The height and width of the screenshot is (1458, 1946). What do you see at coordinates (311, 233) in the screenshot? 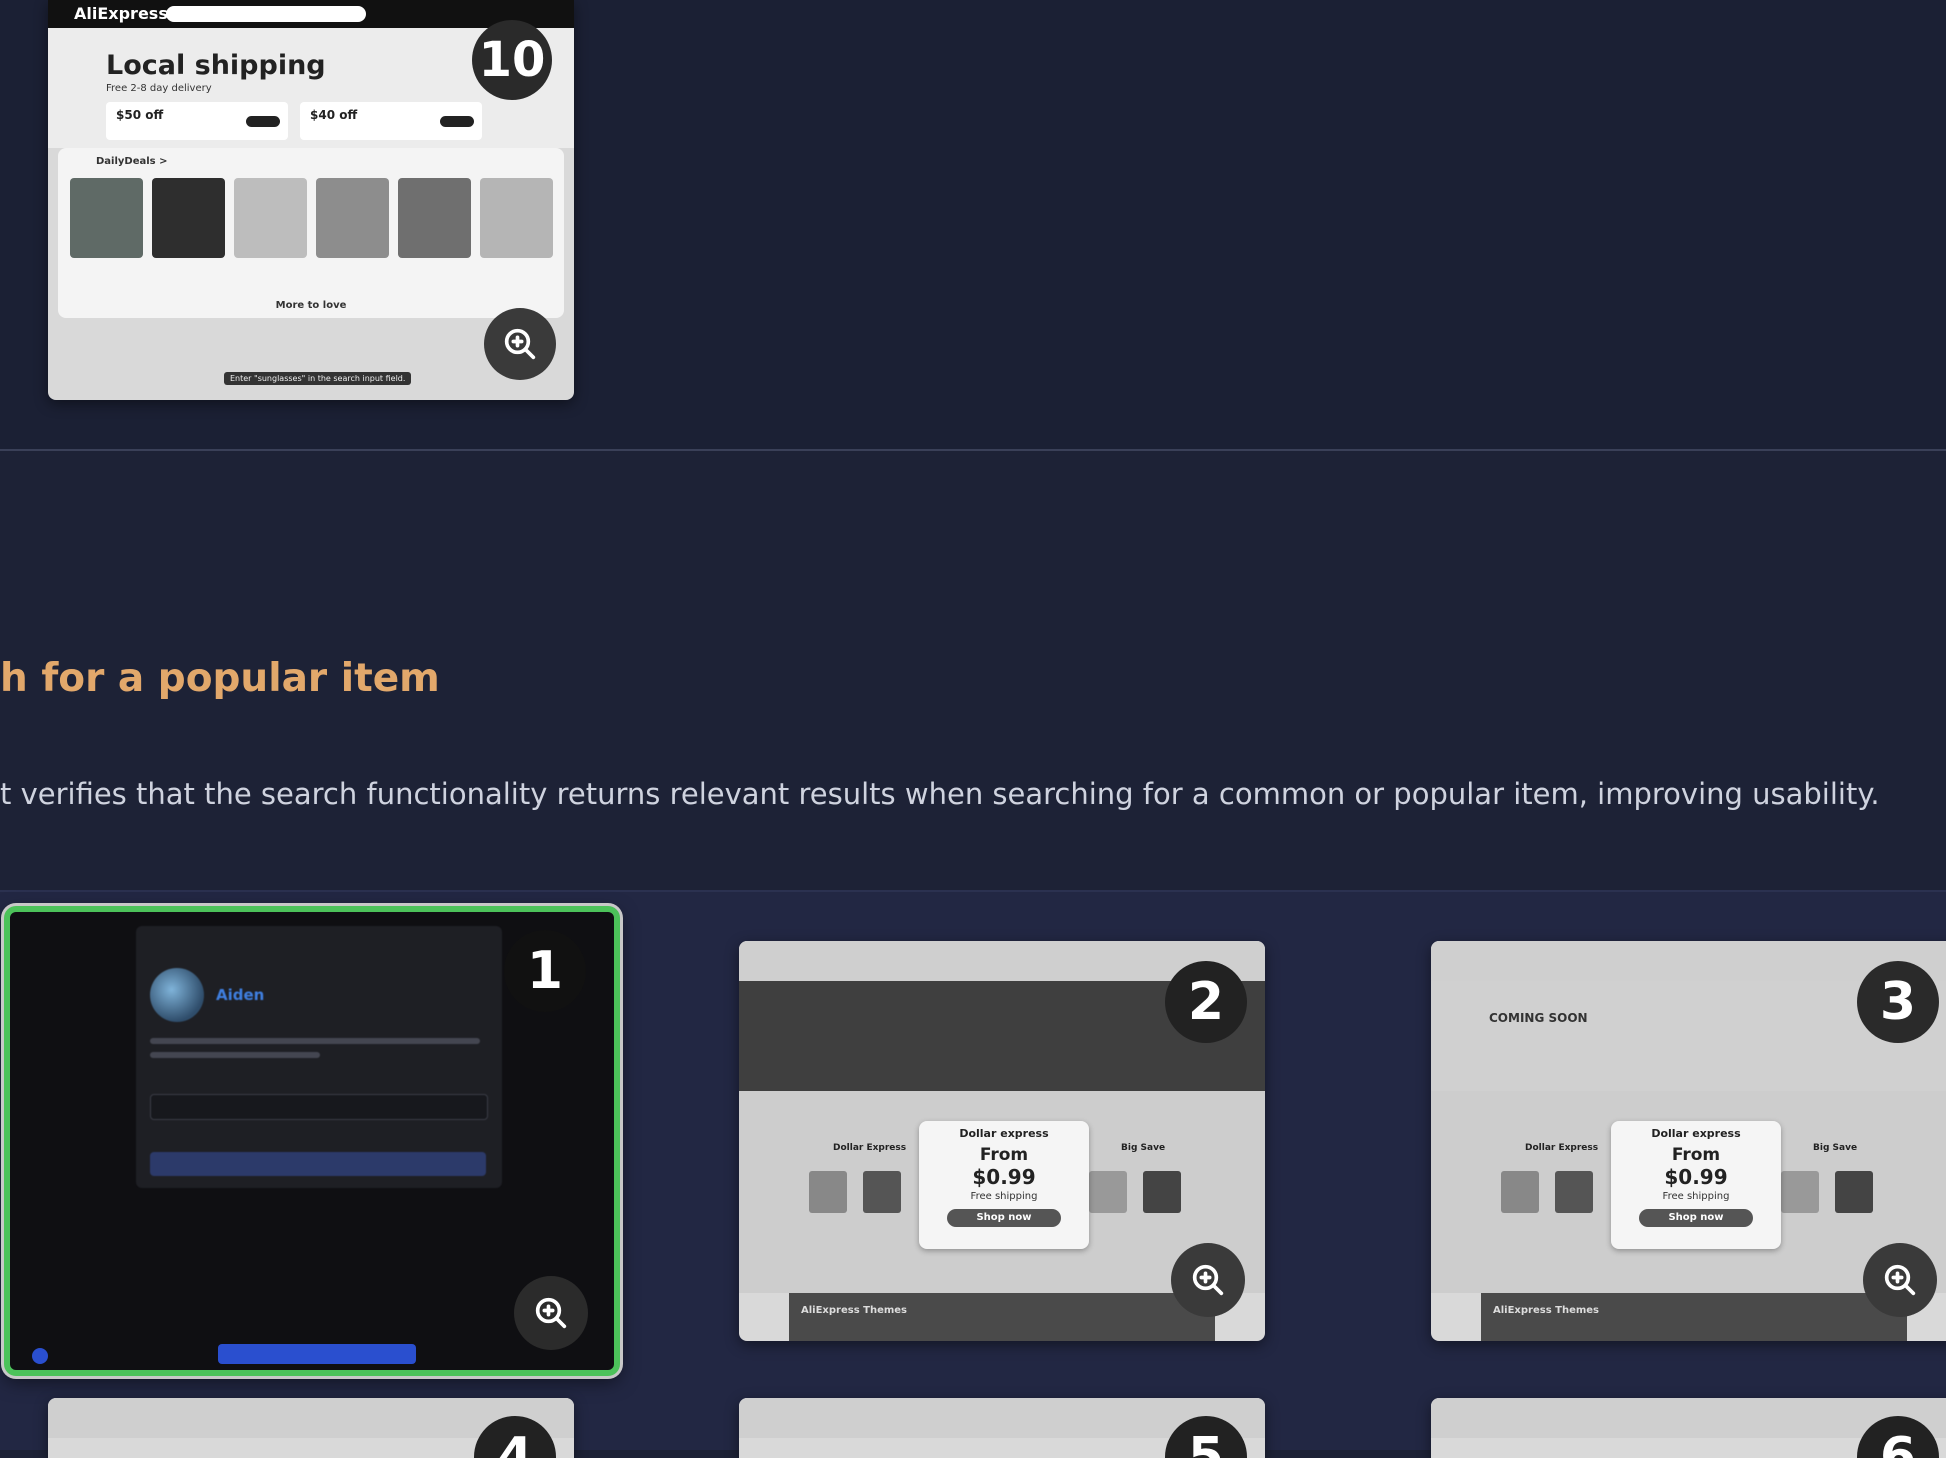
I see `daily-deals: DailyDeals > More to love` at bounding box center [311, 233].